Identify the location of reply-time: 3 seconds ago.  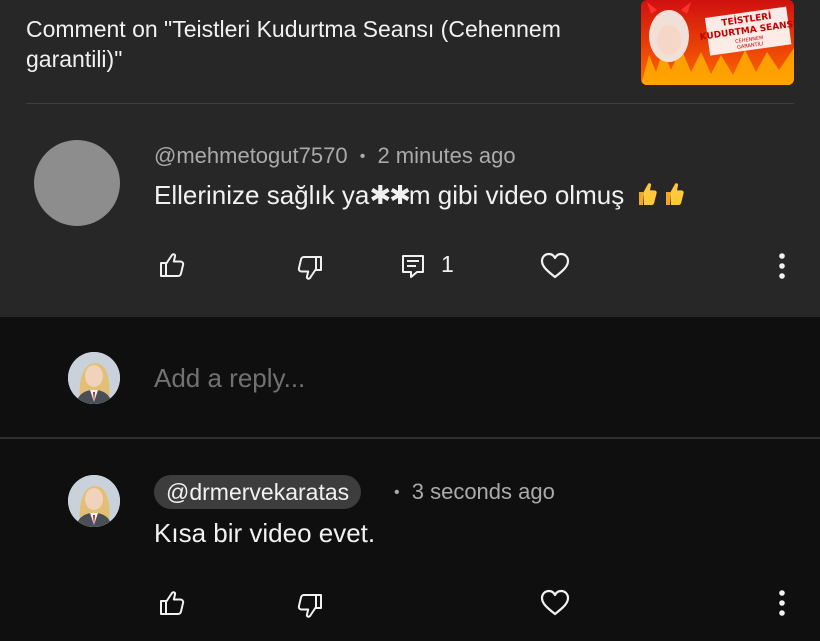
(483, 491).